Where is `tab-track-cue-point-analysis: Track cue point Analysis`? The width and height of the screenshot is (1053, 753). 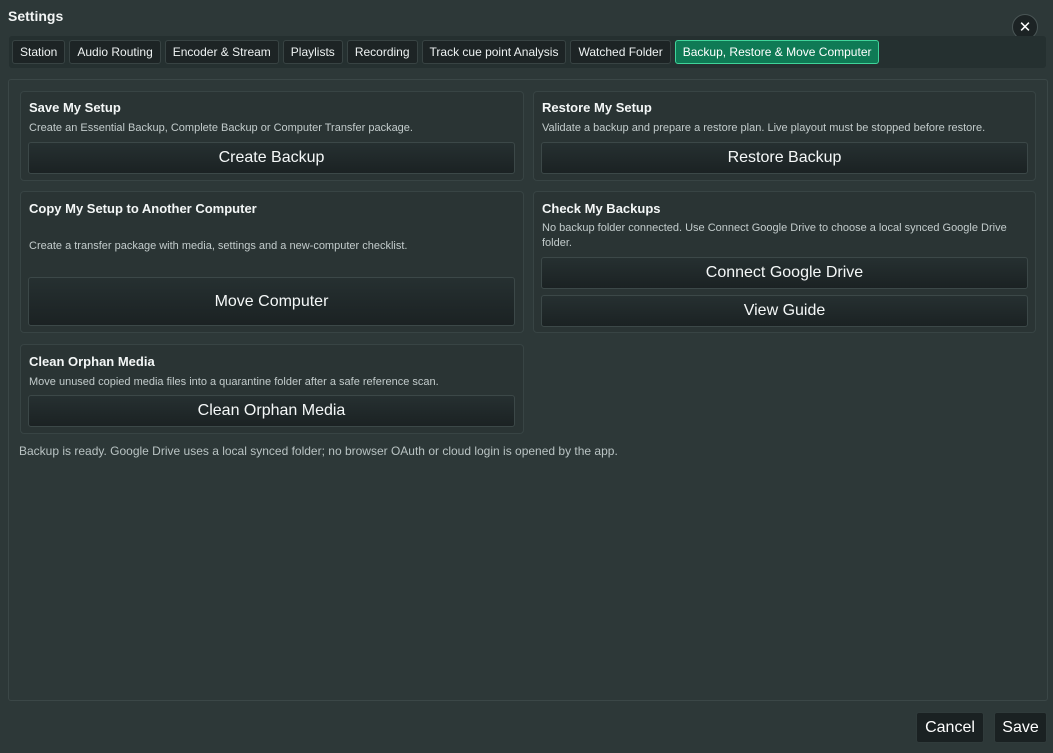
tab-track-cue-point-analysis: Track cue point Analysis is located at coordinates (494, 52).